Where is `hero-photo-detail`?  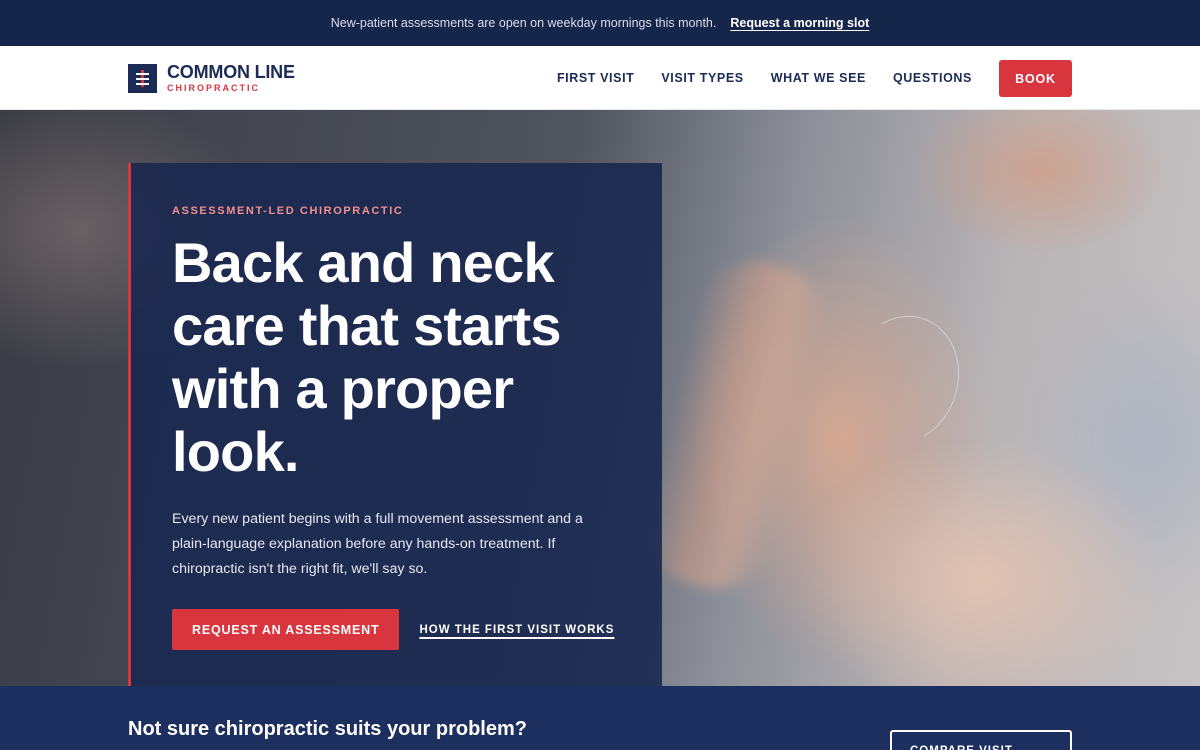
hero-photo-detail is located at coordinates (903, 380).